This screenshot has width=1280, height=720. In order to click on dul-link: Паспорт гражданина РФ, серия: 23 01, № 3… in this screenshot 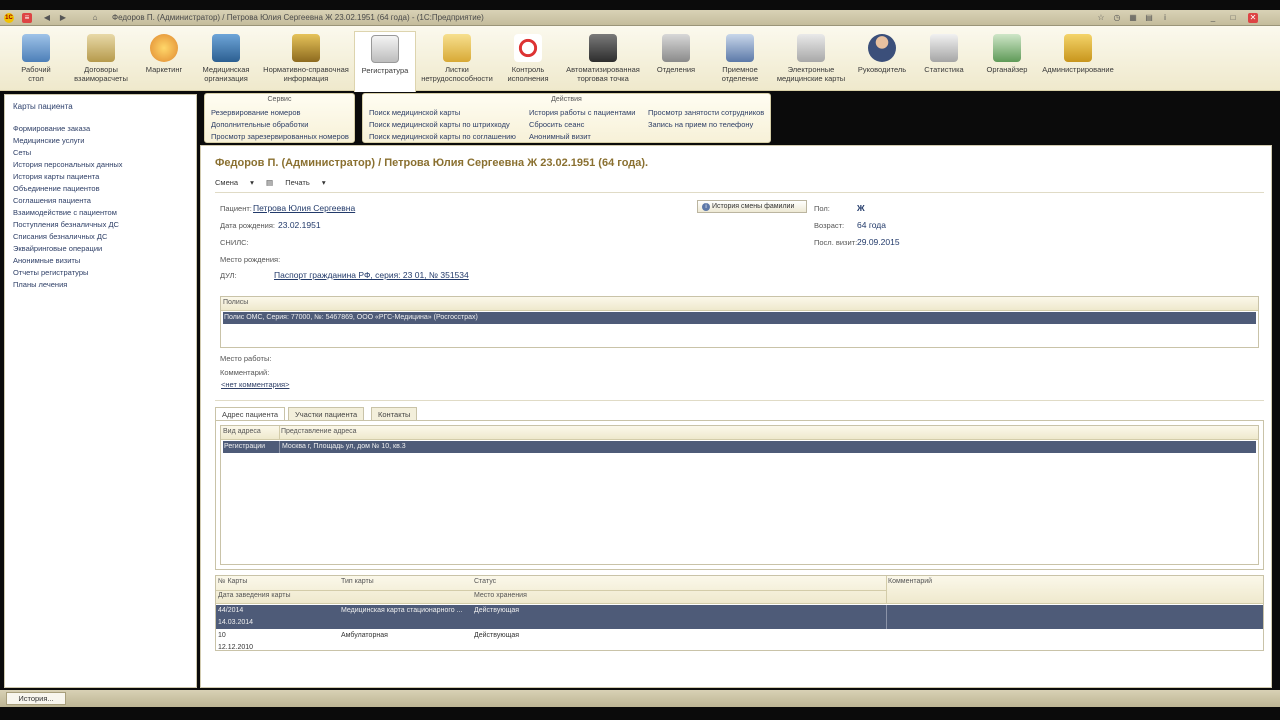, I will do `click(371, 275)`.